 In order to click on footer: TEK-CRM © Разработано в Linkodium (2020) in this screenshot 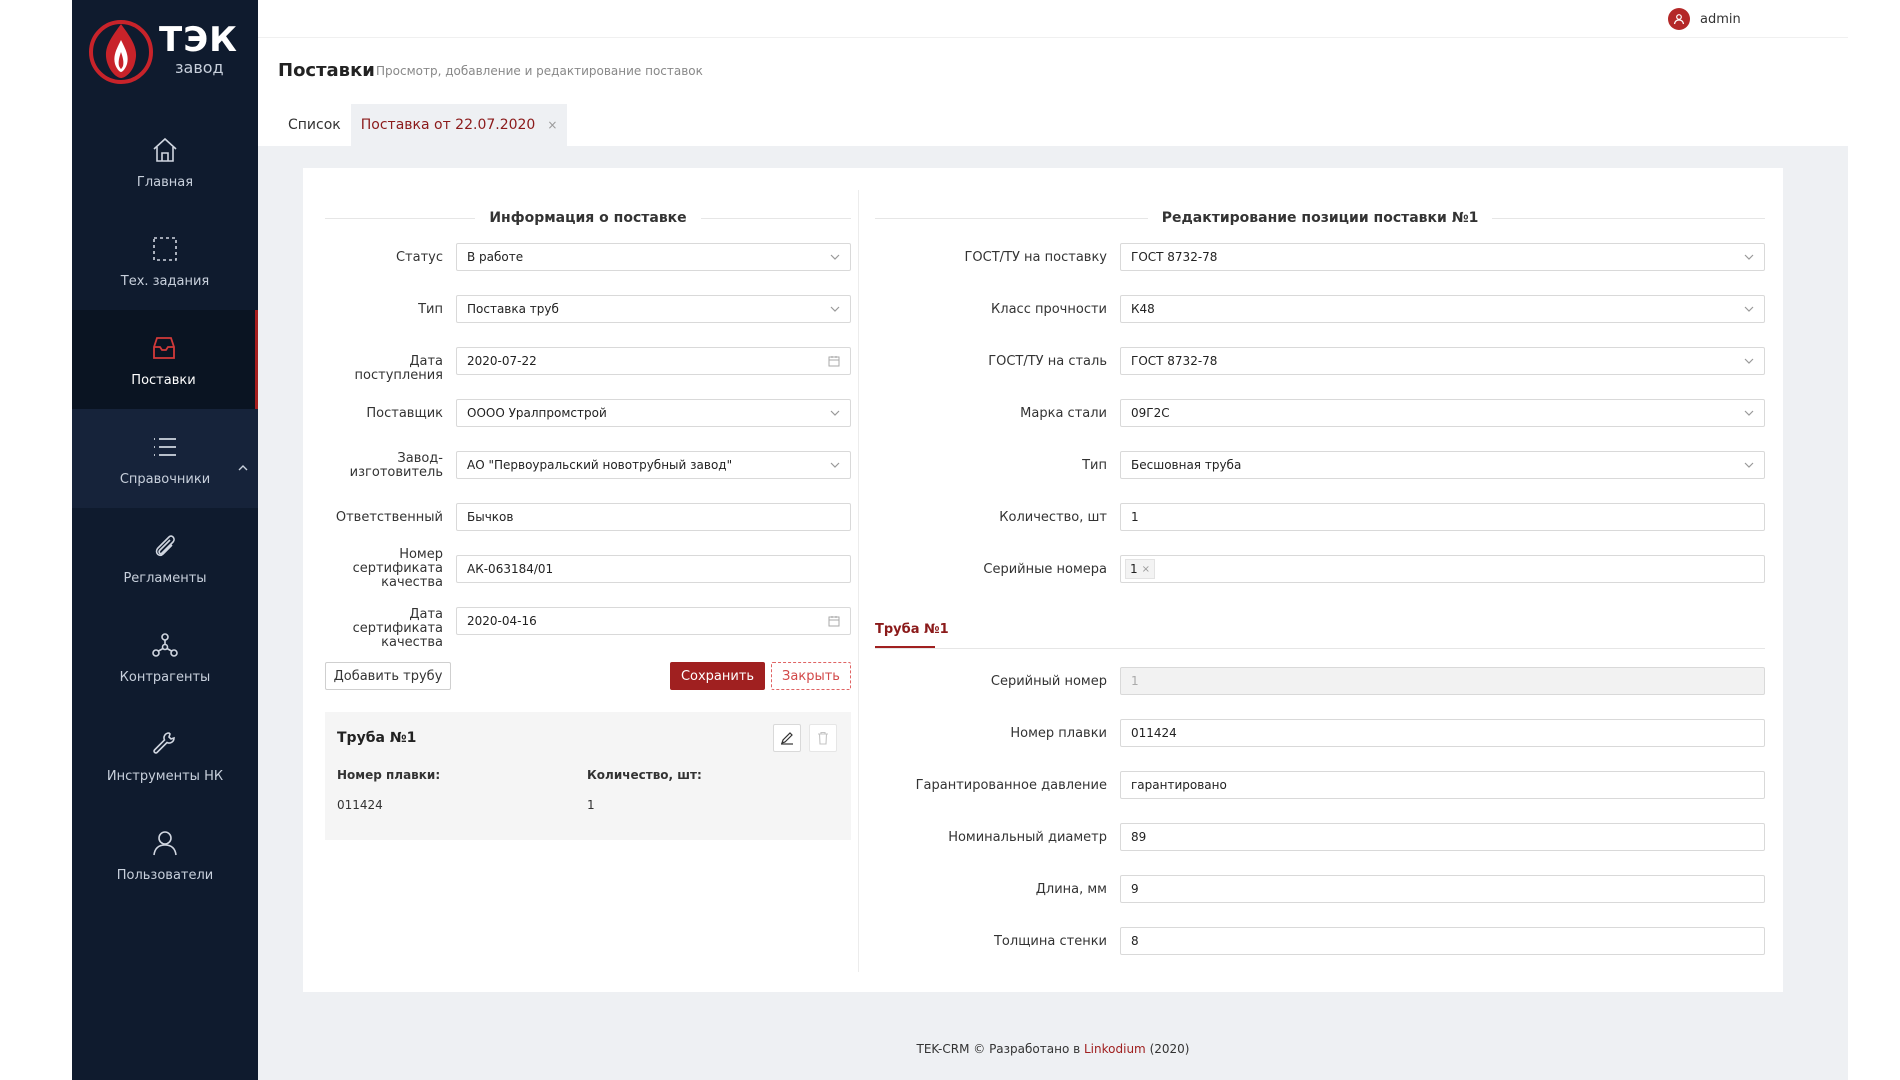, I will do `click(1053, 1049)`.